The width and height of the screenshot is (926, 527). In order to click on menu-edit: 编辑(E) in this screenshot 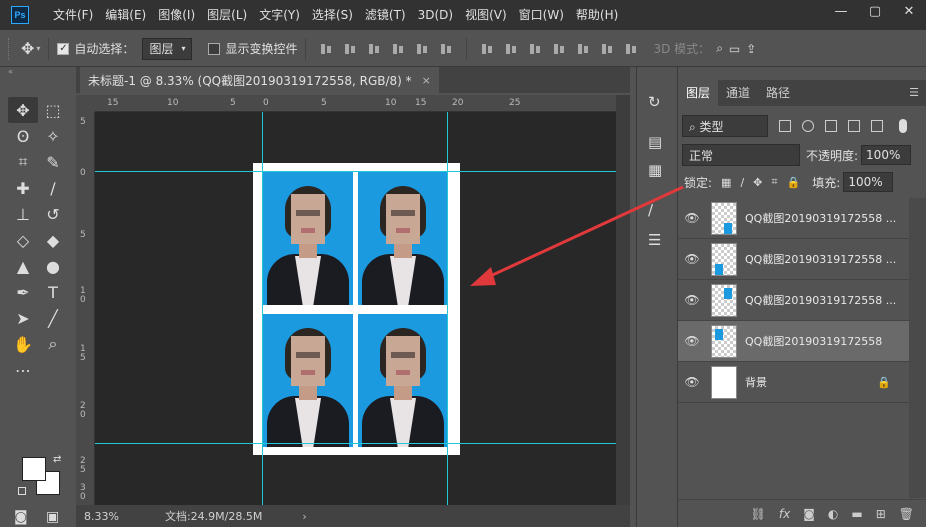, I will do `click(125, 15)`.